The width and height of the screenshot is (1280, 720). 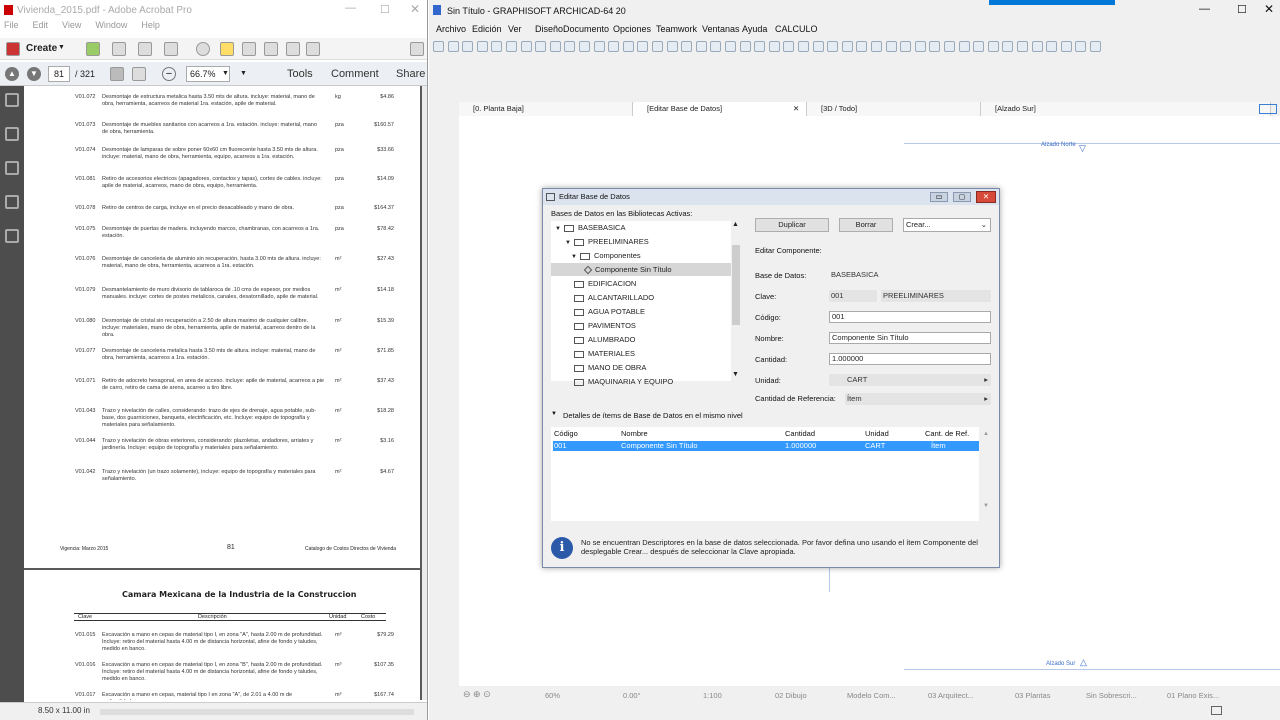 I want to click on expand-icon, so click(x=417, y=49).